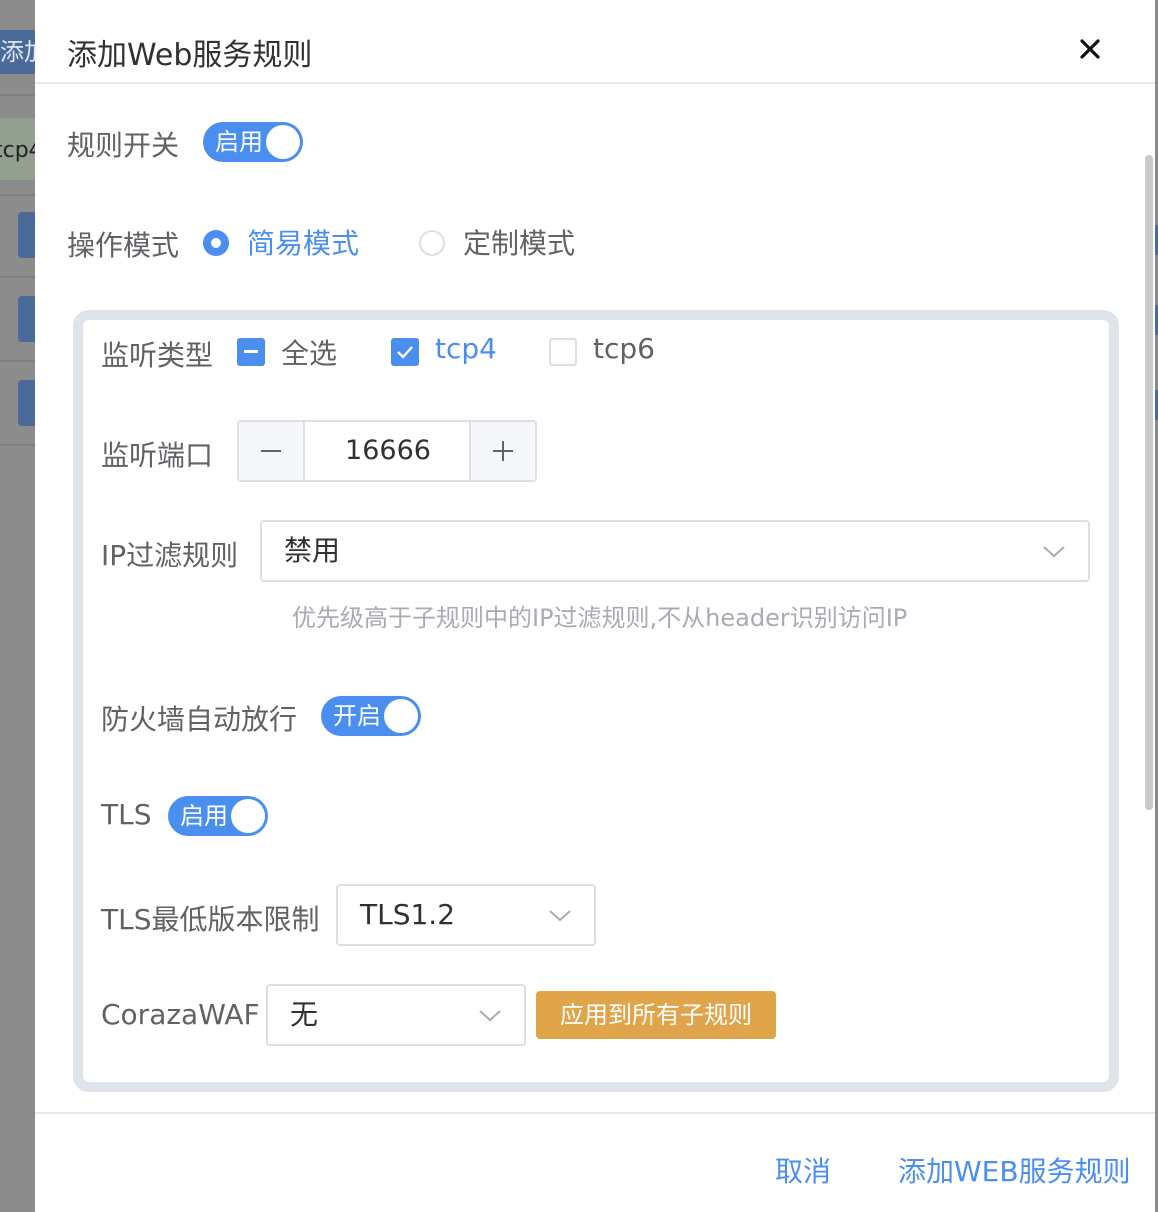  What do you see at coordinates (432, 243) in the screenshot?
I see `radio-unchecked-icon` at bounding box center [432, 243].